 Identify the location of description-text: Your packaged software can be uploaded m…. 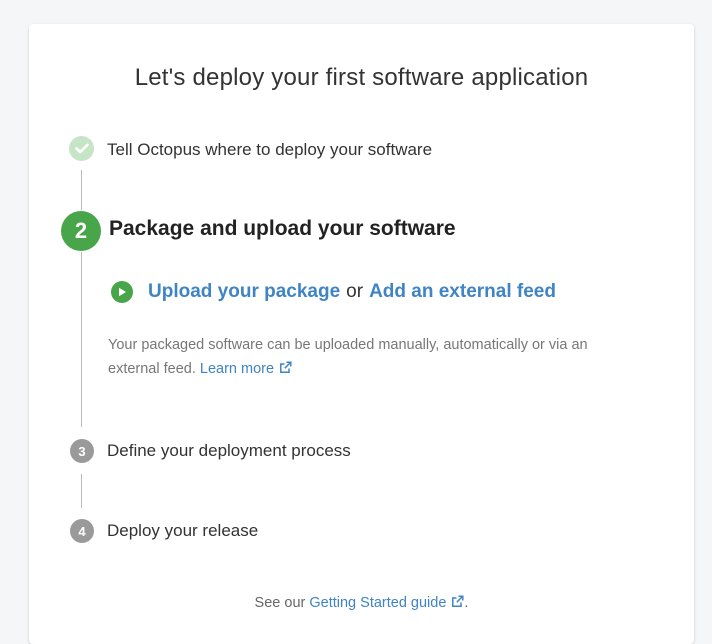
(348, 357).